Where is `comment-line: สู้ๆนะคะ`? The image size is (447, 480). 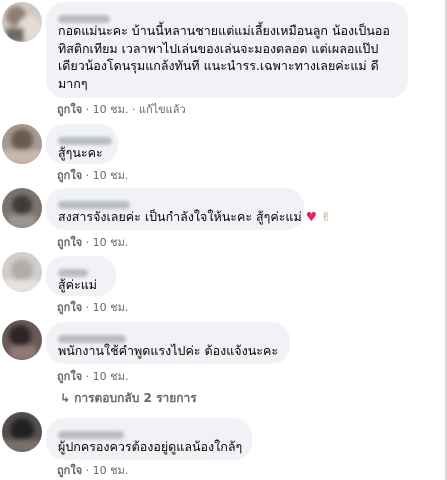 comment-line: สู้ๆนะคะ is located at coordinates (80, 152).